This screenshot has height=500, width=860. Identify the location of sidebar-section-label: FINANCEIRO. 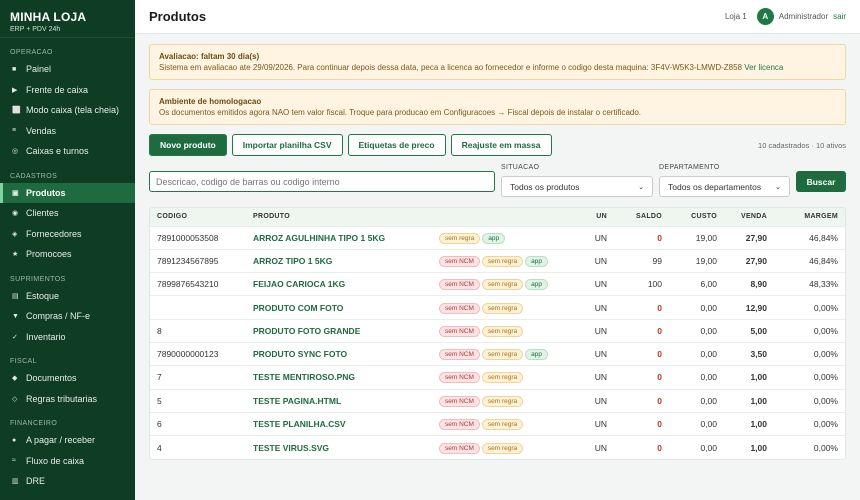
(34, 423).